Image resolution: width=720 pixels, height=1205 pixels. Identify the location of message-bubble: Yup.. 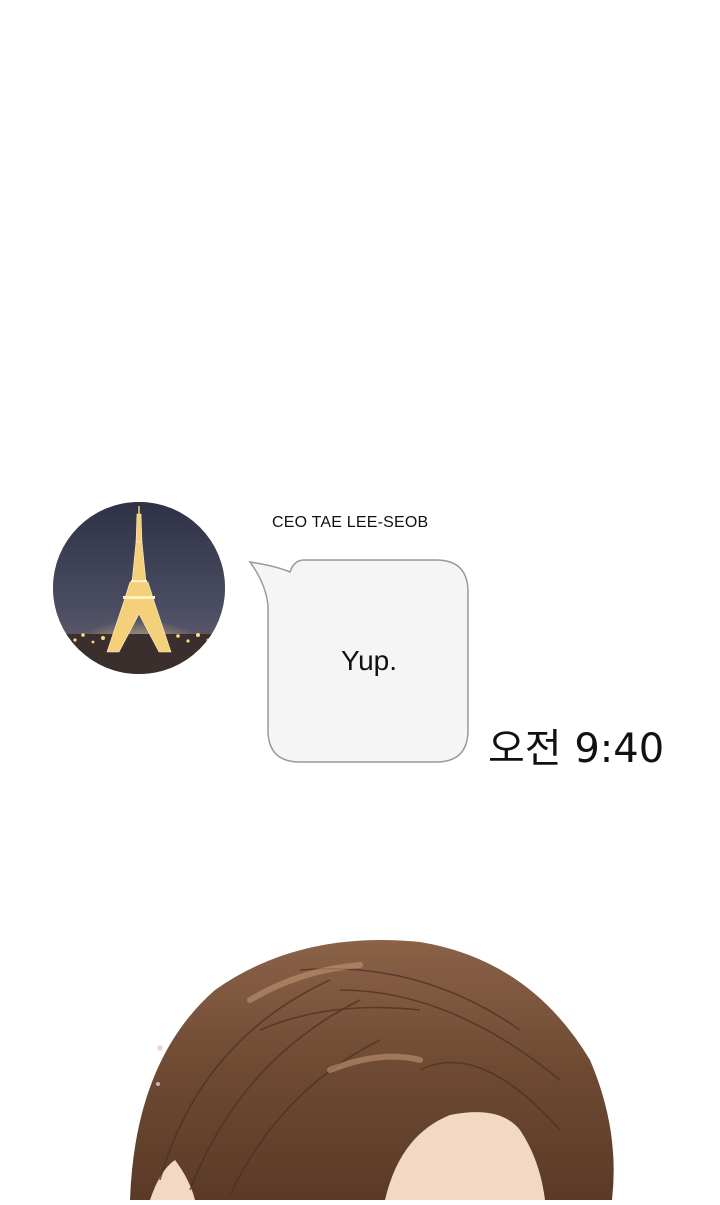
(359, 661).